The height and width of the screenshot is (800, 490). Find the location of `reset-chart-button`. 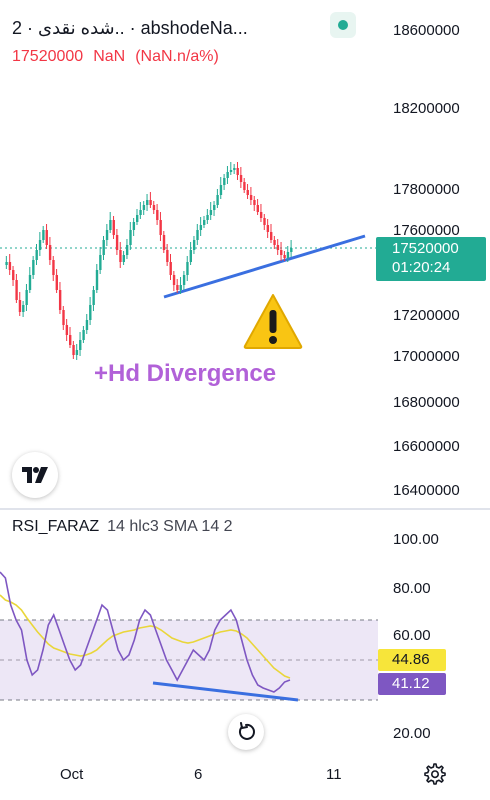

reset-chart-button is located at coordinates (246, 732).